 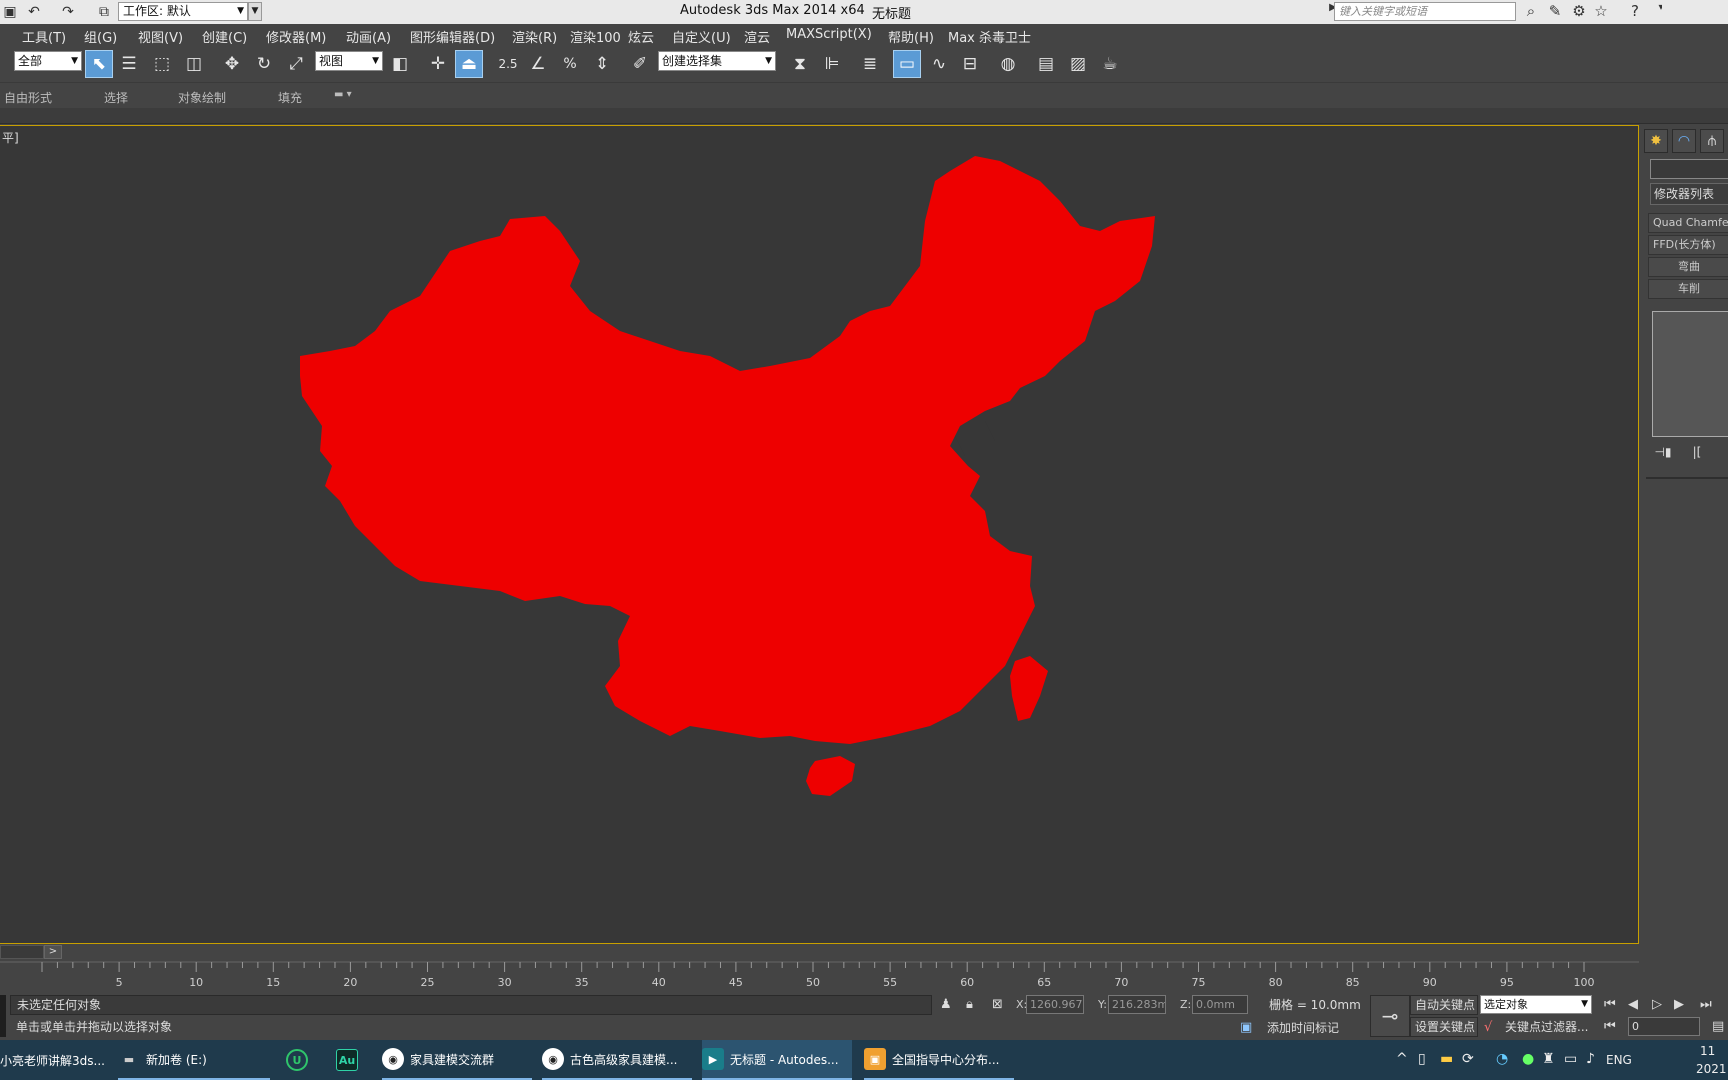 What do you see at coordinates (1029, 688) in the screenshot?
I see `taiwan-shape` at bounding box center [1029, 688].